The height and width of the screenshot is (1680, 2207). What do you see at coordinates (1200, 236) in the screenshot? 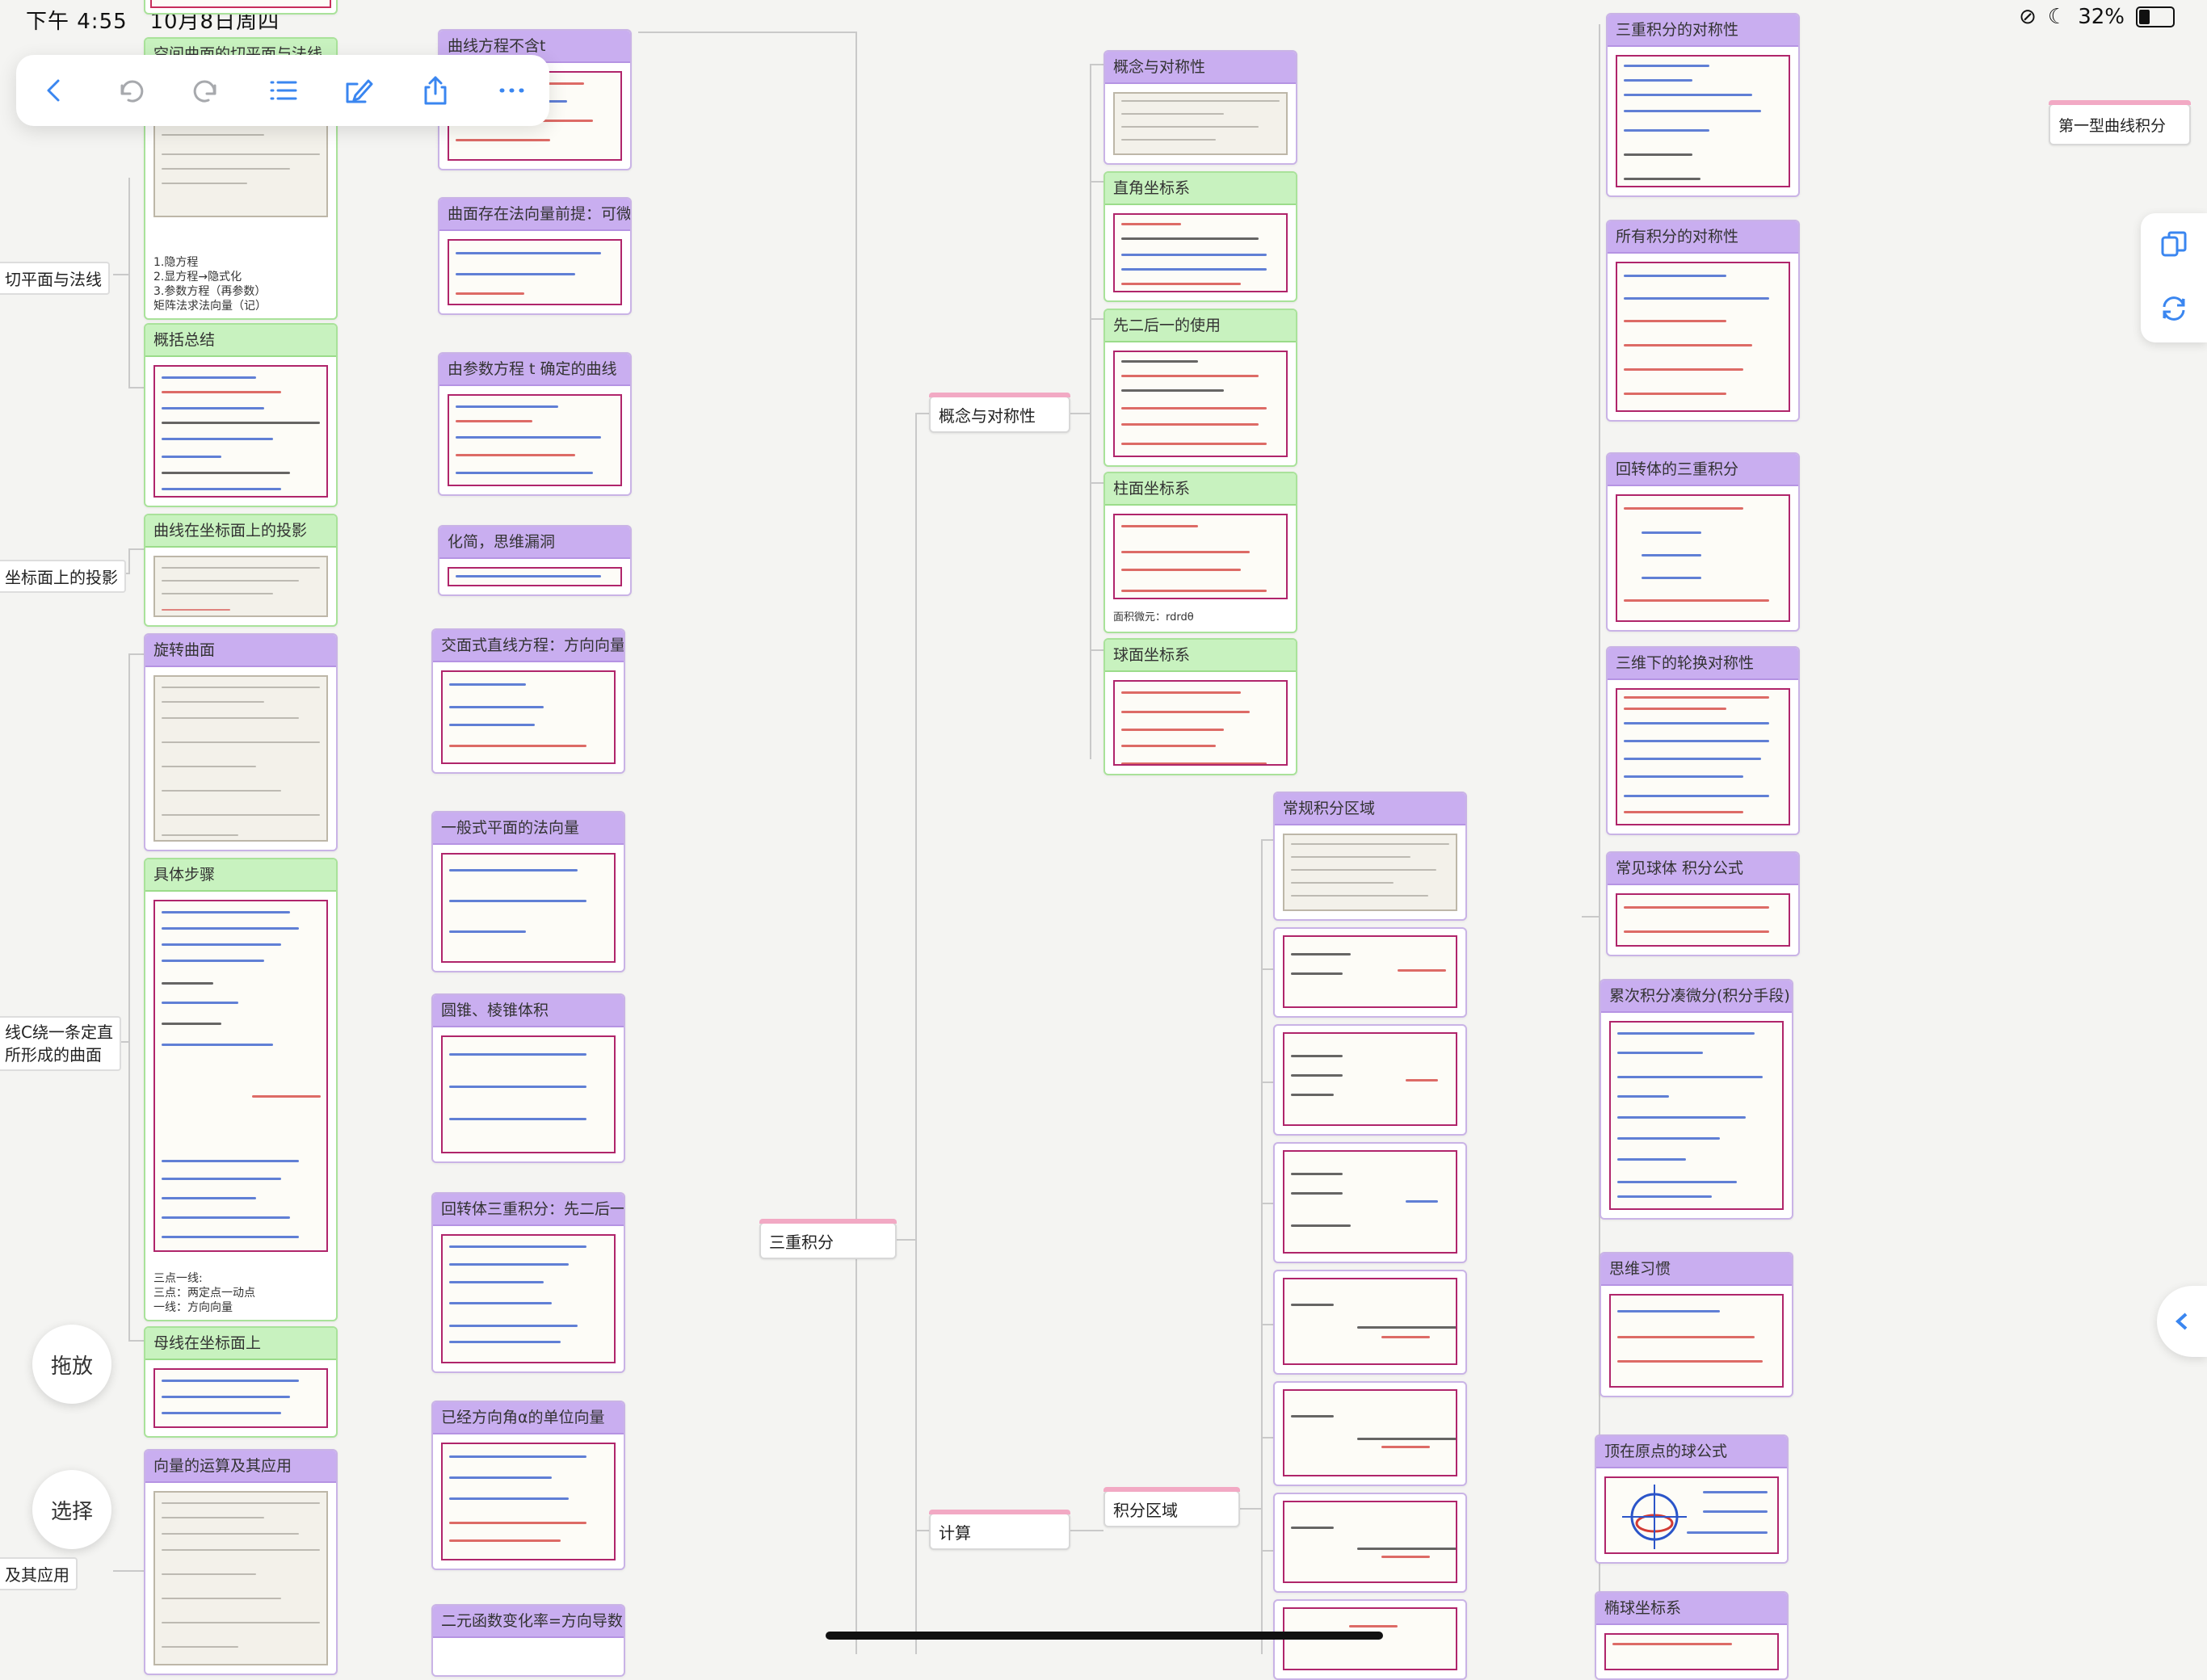
I see `note-card-cartesian: 直角坐标系` at bounding box center [1200, 236].